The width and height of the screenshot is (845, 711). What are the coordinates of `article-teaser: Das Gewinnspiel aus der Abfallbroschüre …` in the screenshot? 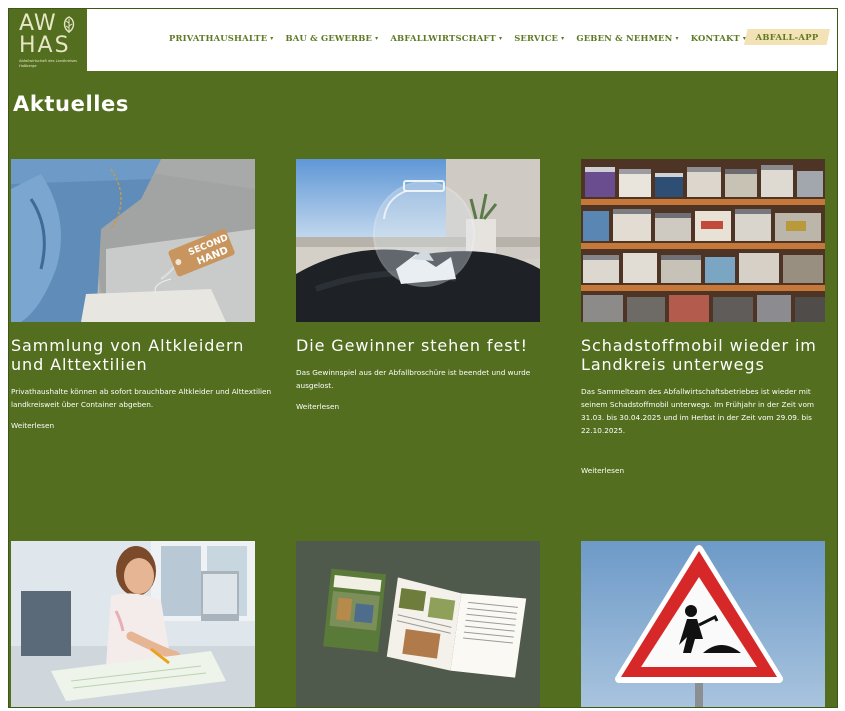 It's located at (413, 379).